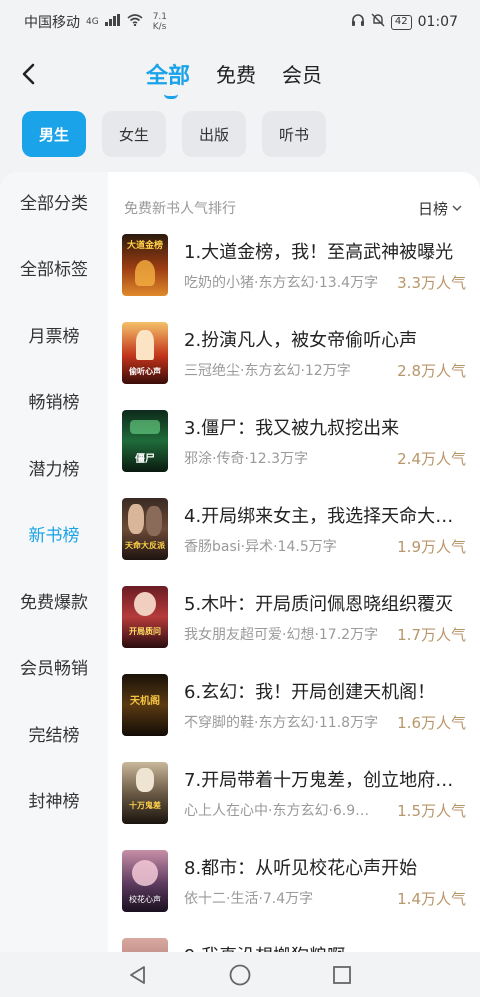 Image resolution: width=480 pixels, height=997 pixels. Describe the element at coordinates (54, 470) in the screenshot. I see `sidebar-item-potential: 潜力榜` at that location.